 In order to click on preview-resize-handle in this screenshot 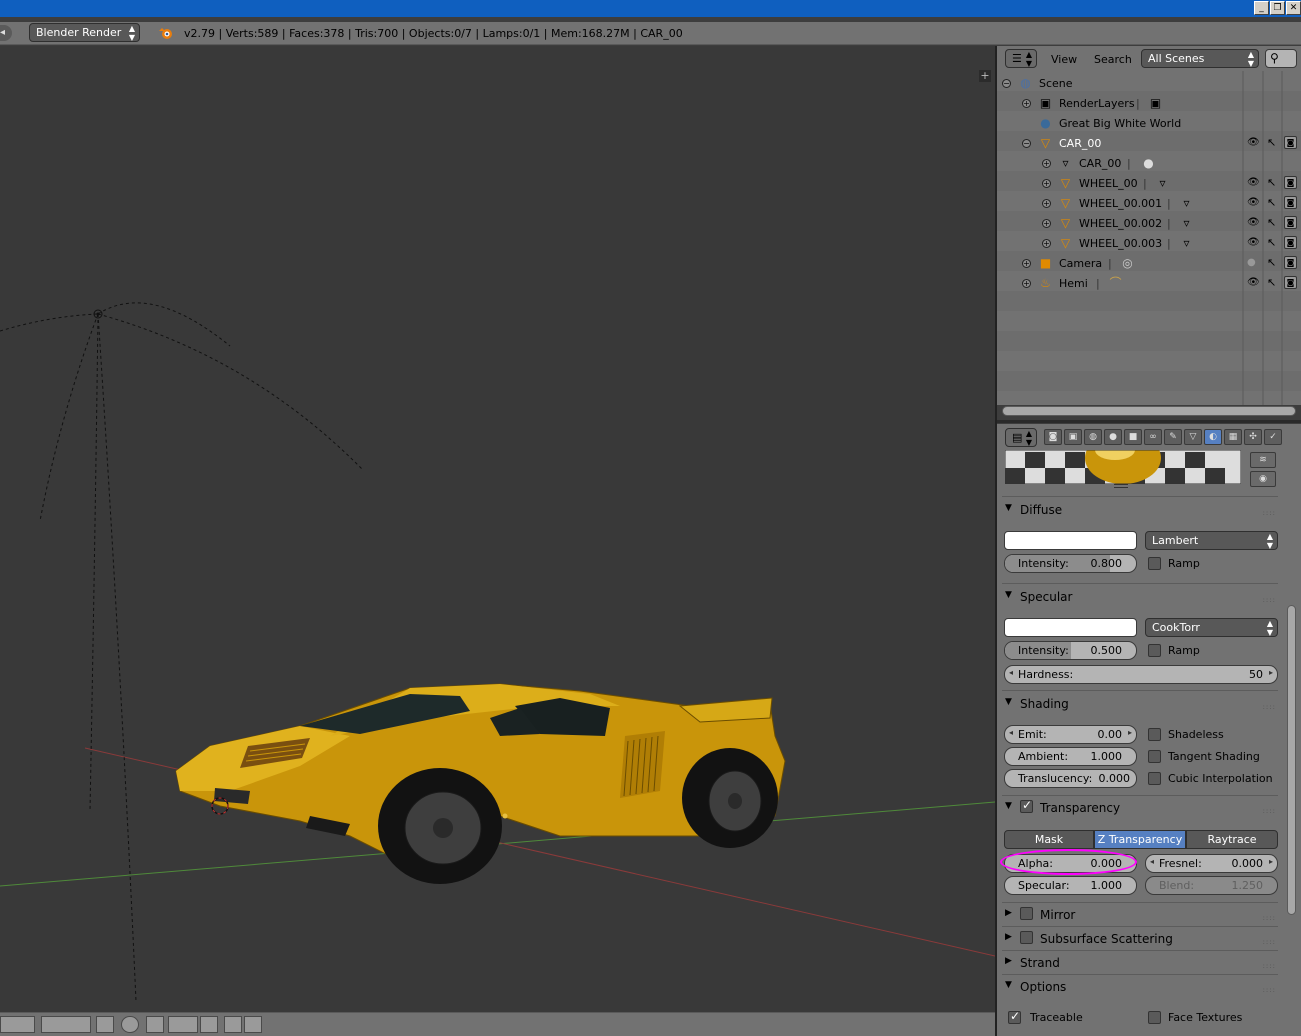, I will do `click(1121, 486)`.